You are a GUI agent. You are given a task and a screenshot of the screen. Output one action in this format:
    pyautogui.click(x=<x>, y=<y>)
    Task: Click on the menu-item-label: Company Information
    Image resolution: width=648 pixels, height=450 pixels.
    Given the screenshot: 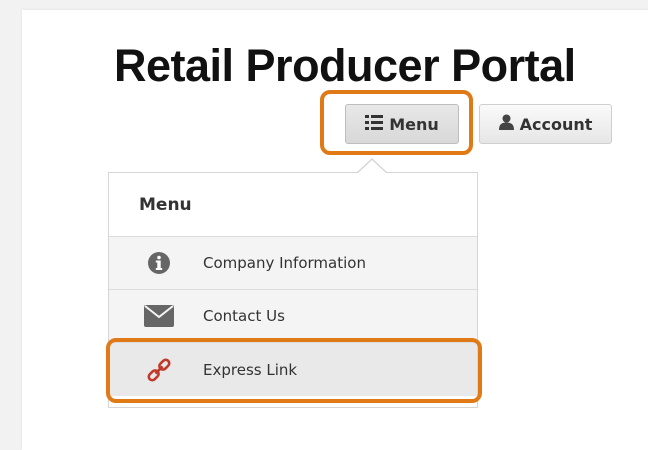 What is the action you would take?
    pyautogui.click(x=284, y=263)
    